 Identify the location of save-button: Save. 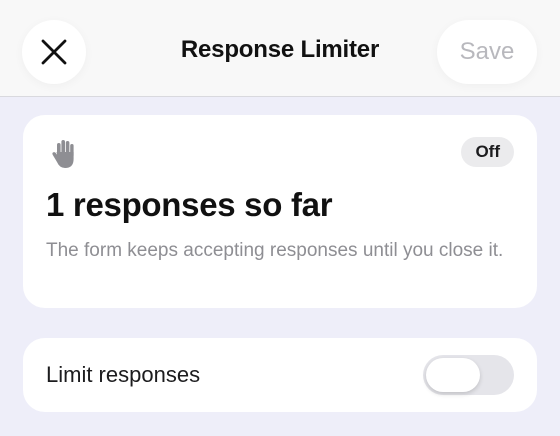
(487, 52).